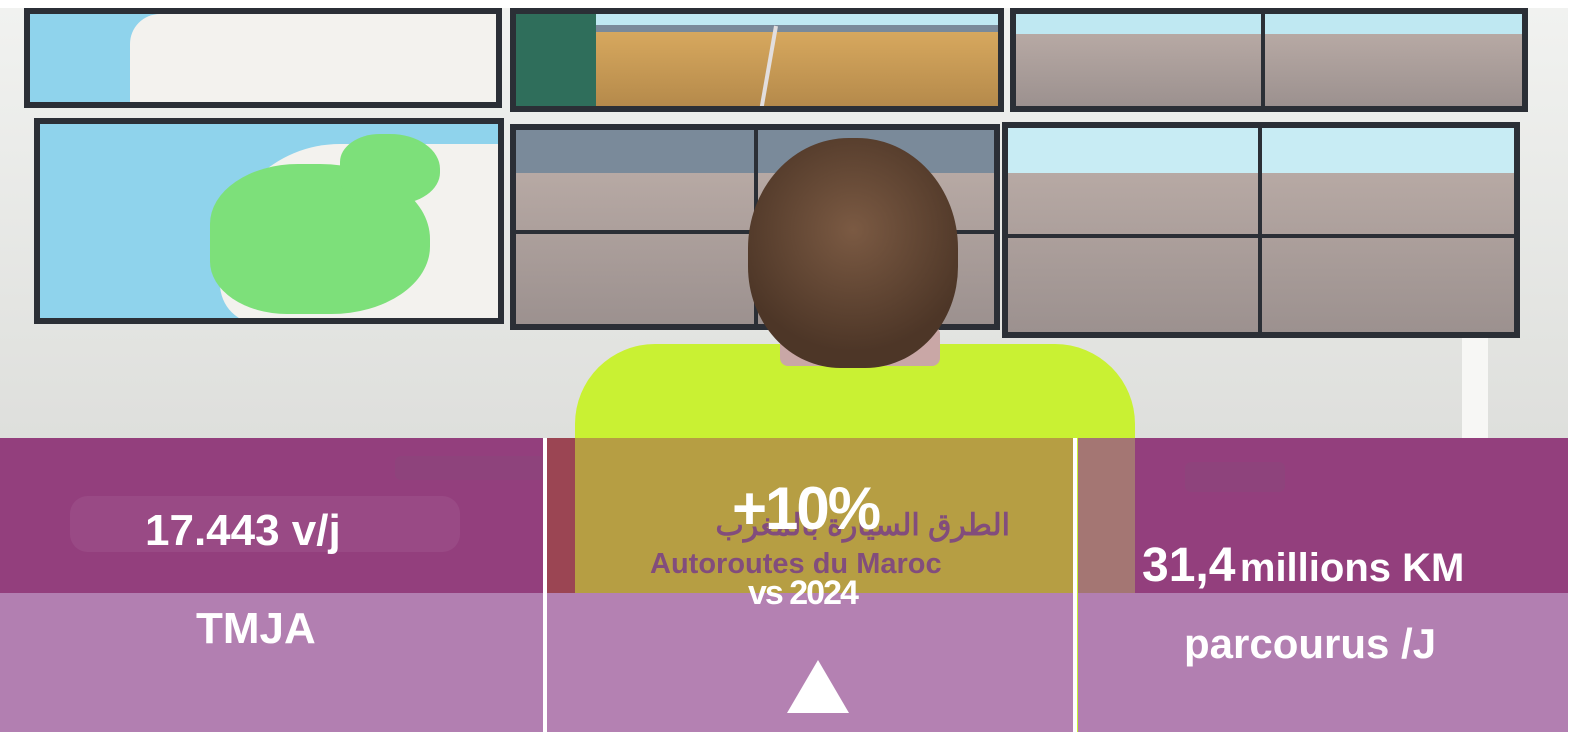  I want to click on stat-distance-label: parcourus /J, so click(1310, 643).